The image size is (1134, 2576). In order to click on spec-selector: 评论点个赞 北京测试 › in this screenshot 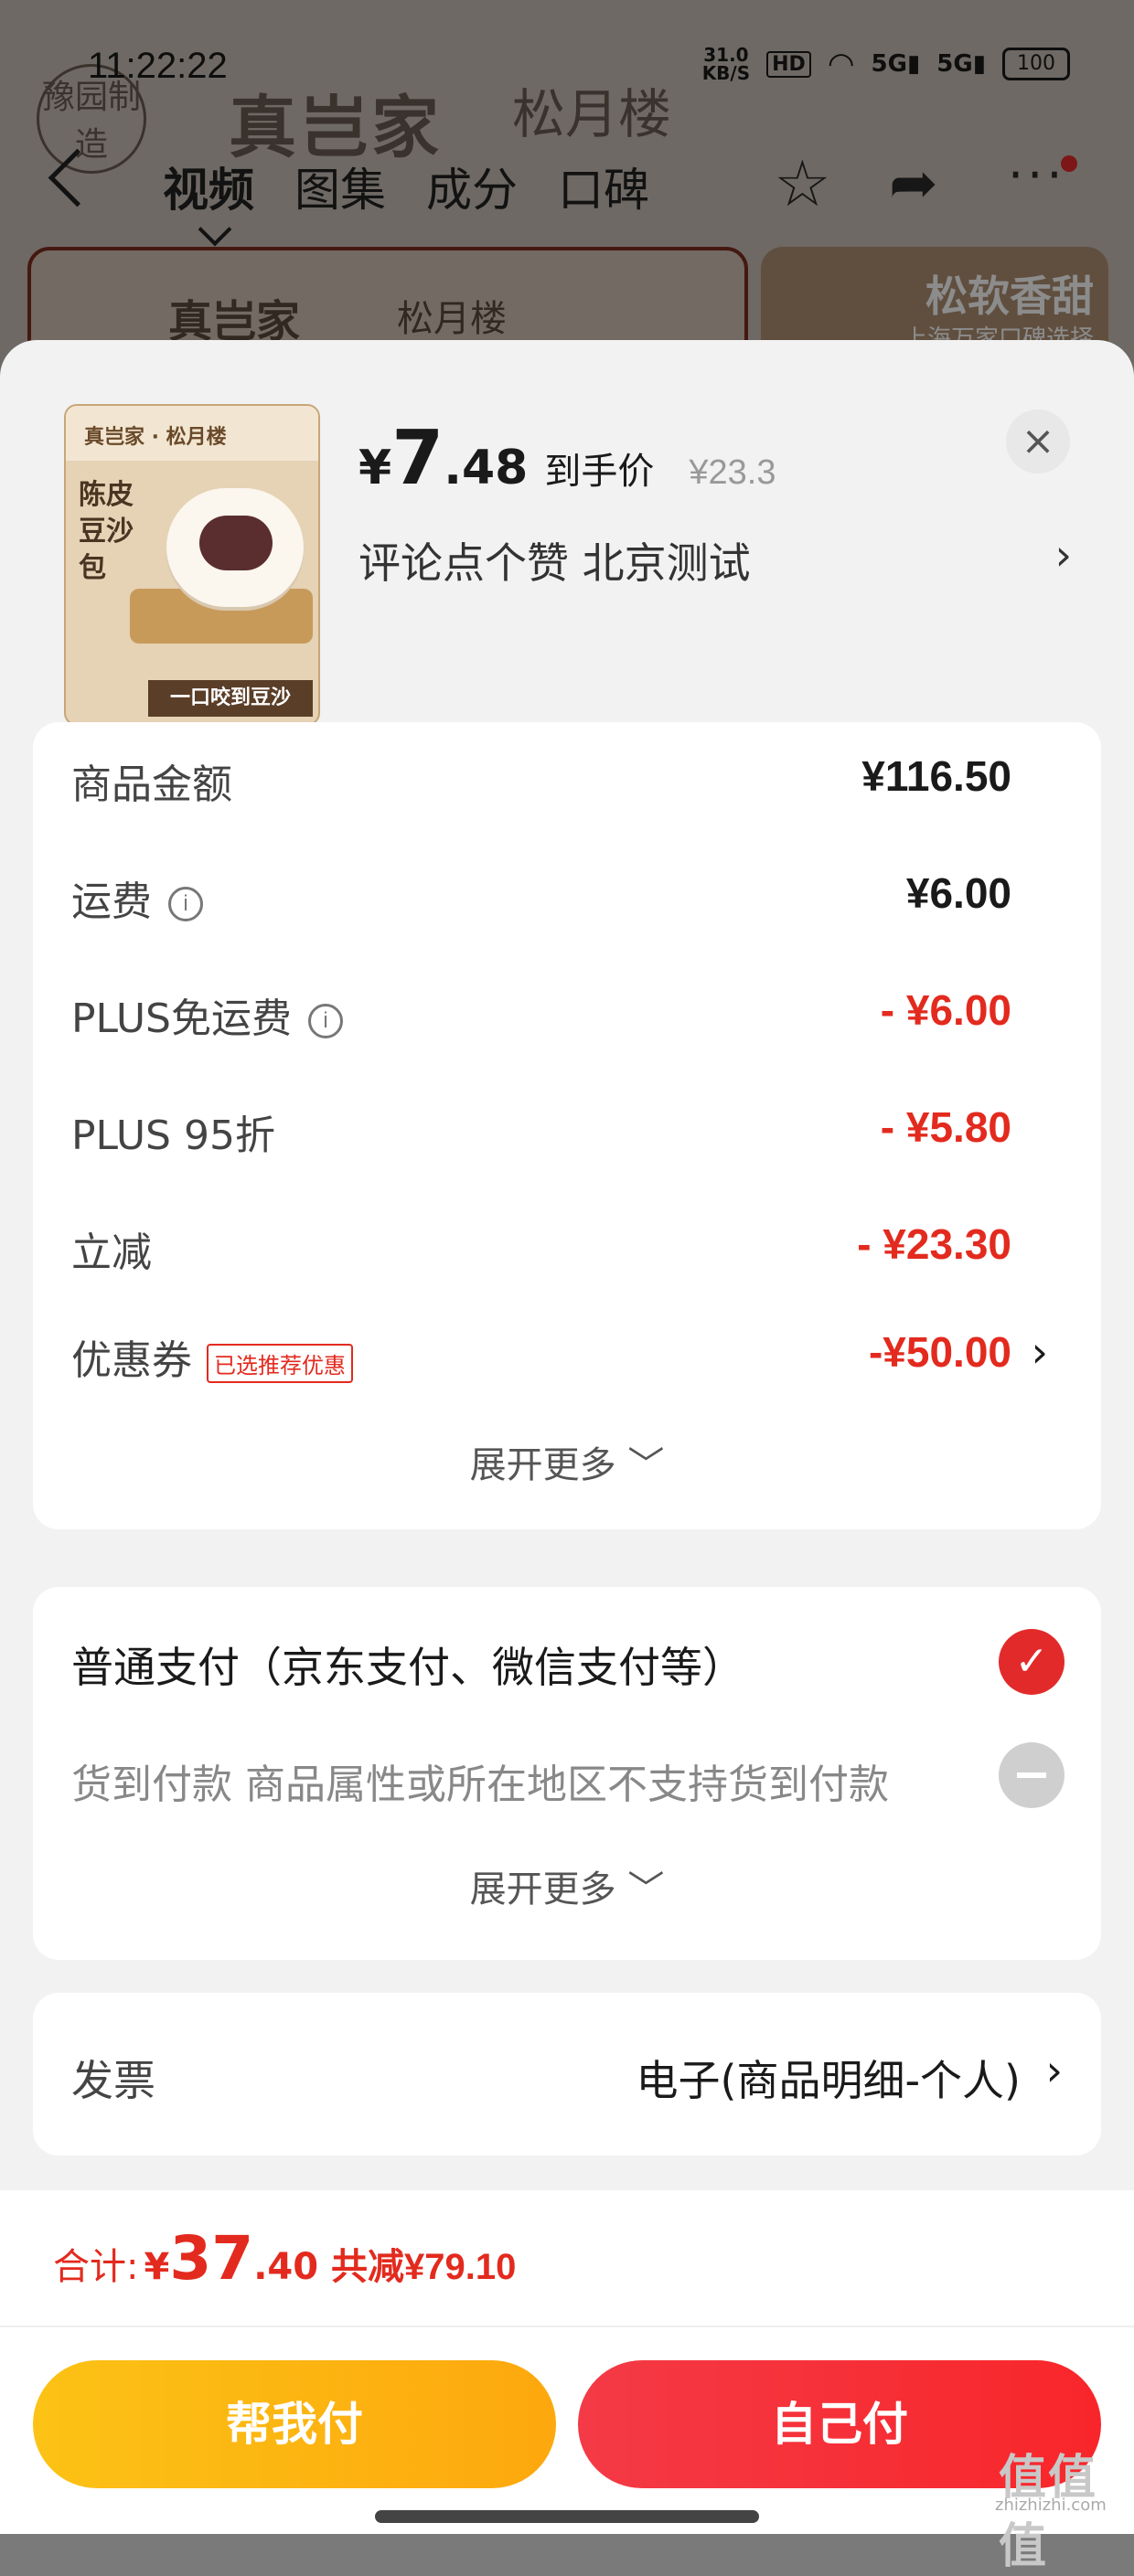, I will do `click(715, 560)`.